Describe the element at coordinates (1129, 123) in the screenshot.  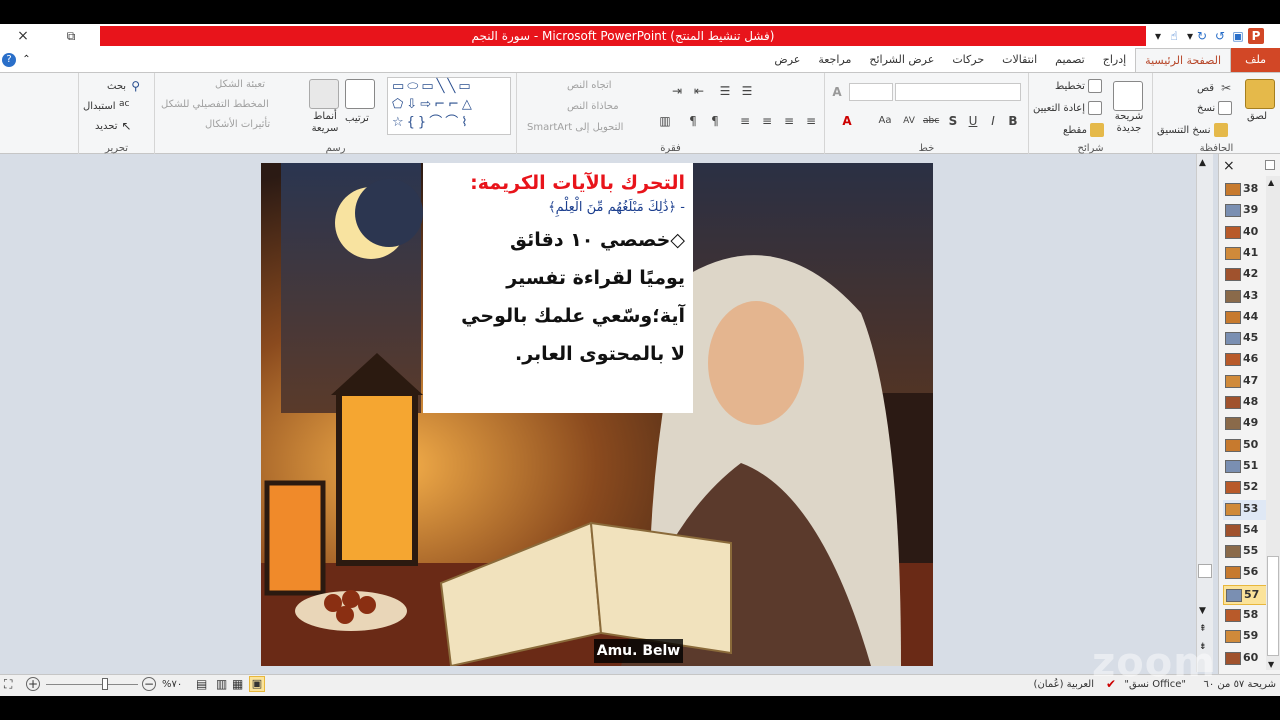
I see `new-slide-button: شريحة جديدة` at that location.